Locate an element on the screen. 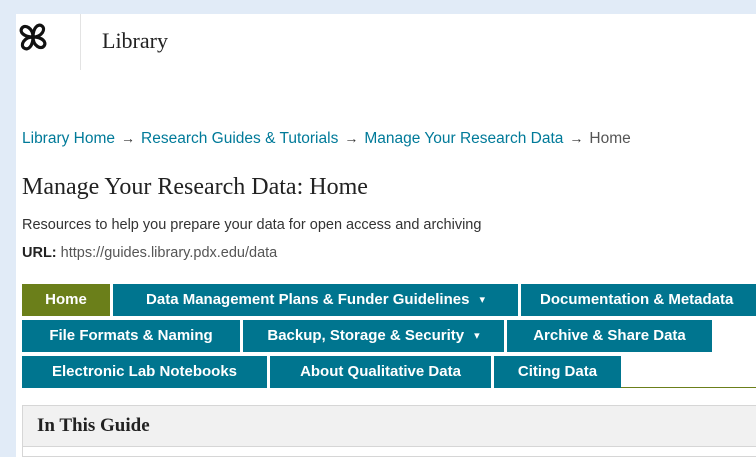  header-divider is located at coordinates (80, 42).